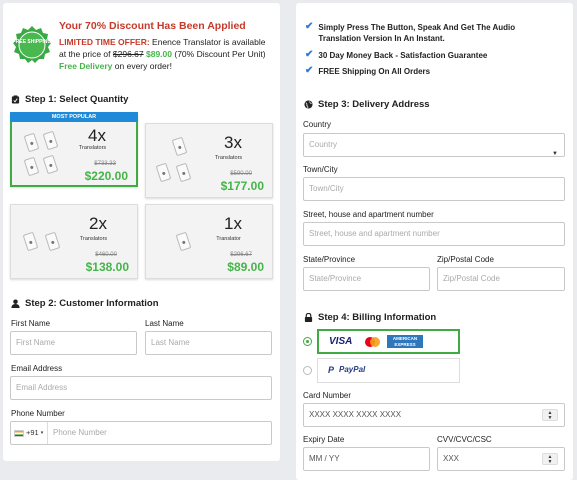  What do you see at coordinates (245, 267) in the screenshot?
I see `option-price: $89.00` at bounding box center [245, 267].